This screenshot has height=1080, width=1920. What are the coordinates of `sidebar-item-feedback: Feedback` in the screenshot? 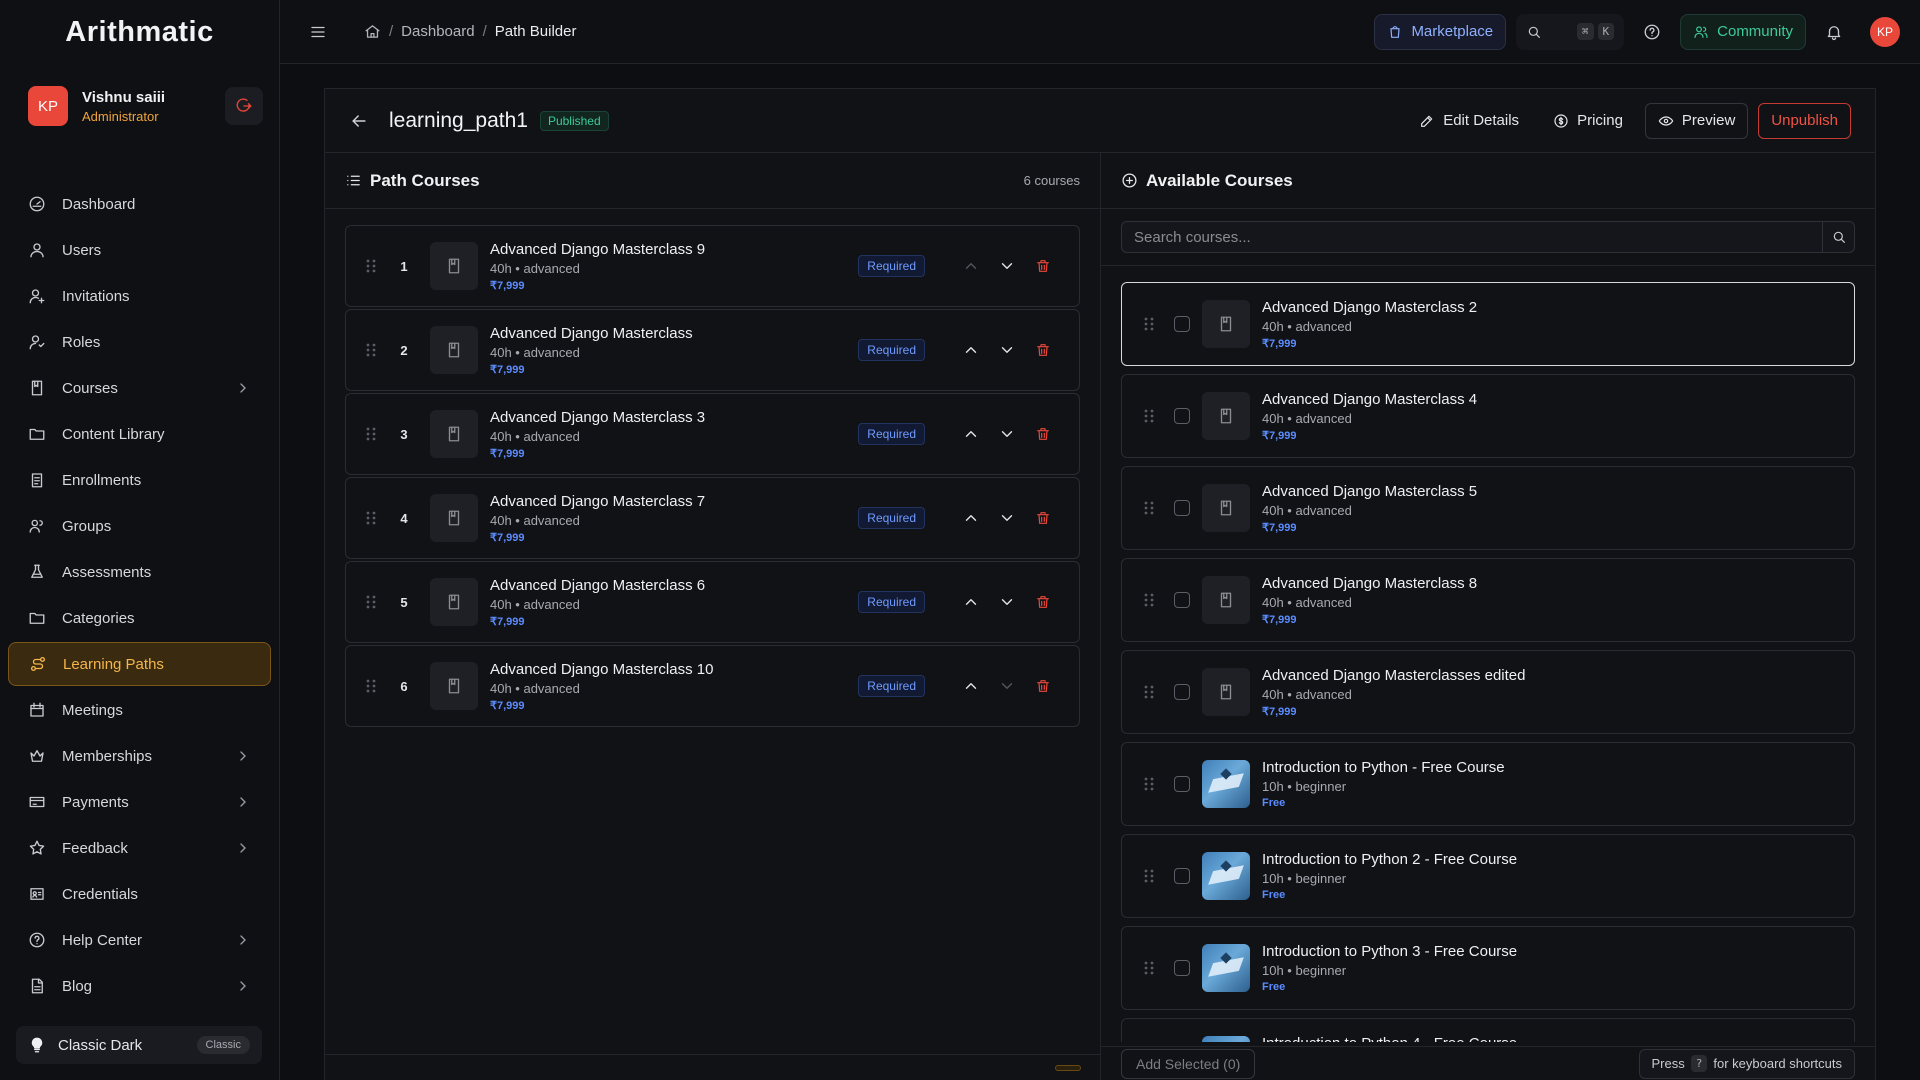 It's located at (139, 848).